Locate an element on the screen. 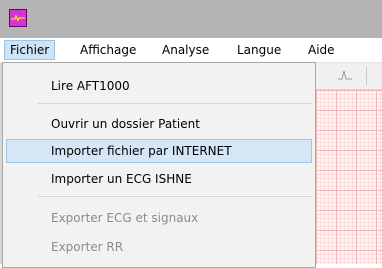 This screenshot has width=382, height=268. menu-affichage: Affichage is located at coordinates (108, 50).